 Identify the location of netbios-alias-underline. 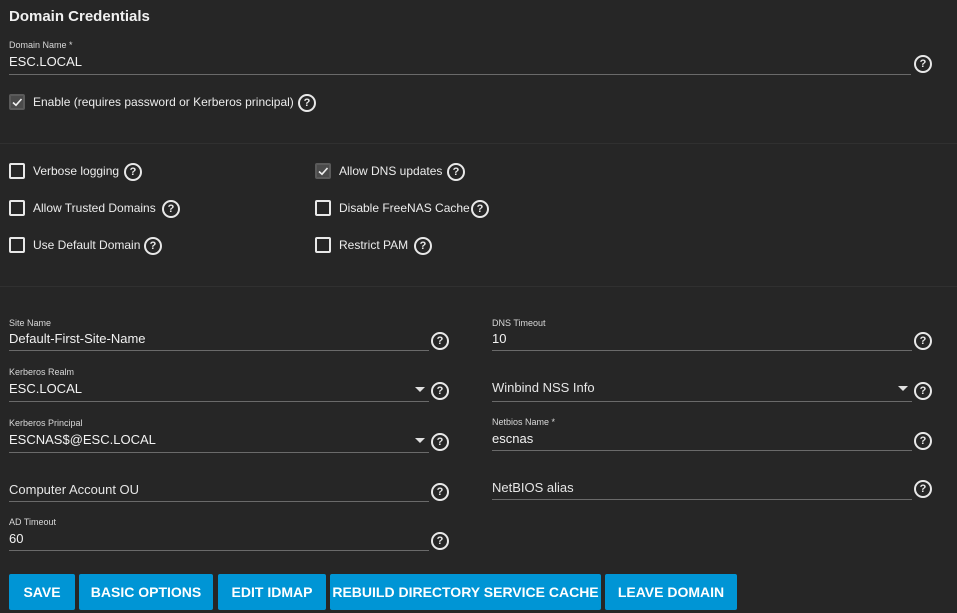
(702, 499).